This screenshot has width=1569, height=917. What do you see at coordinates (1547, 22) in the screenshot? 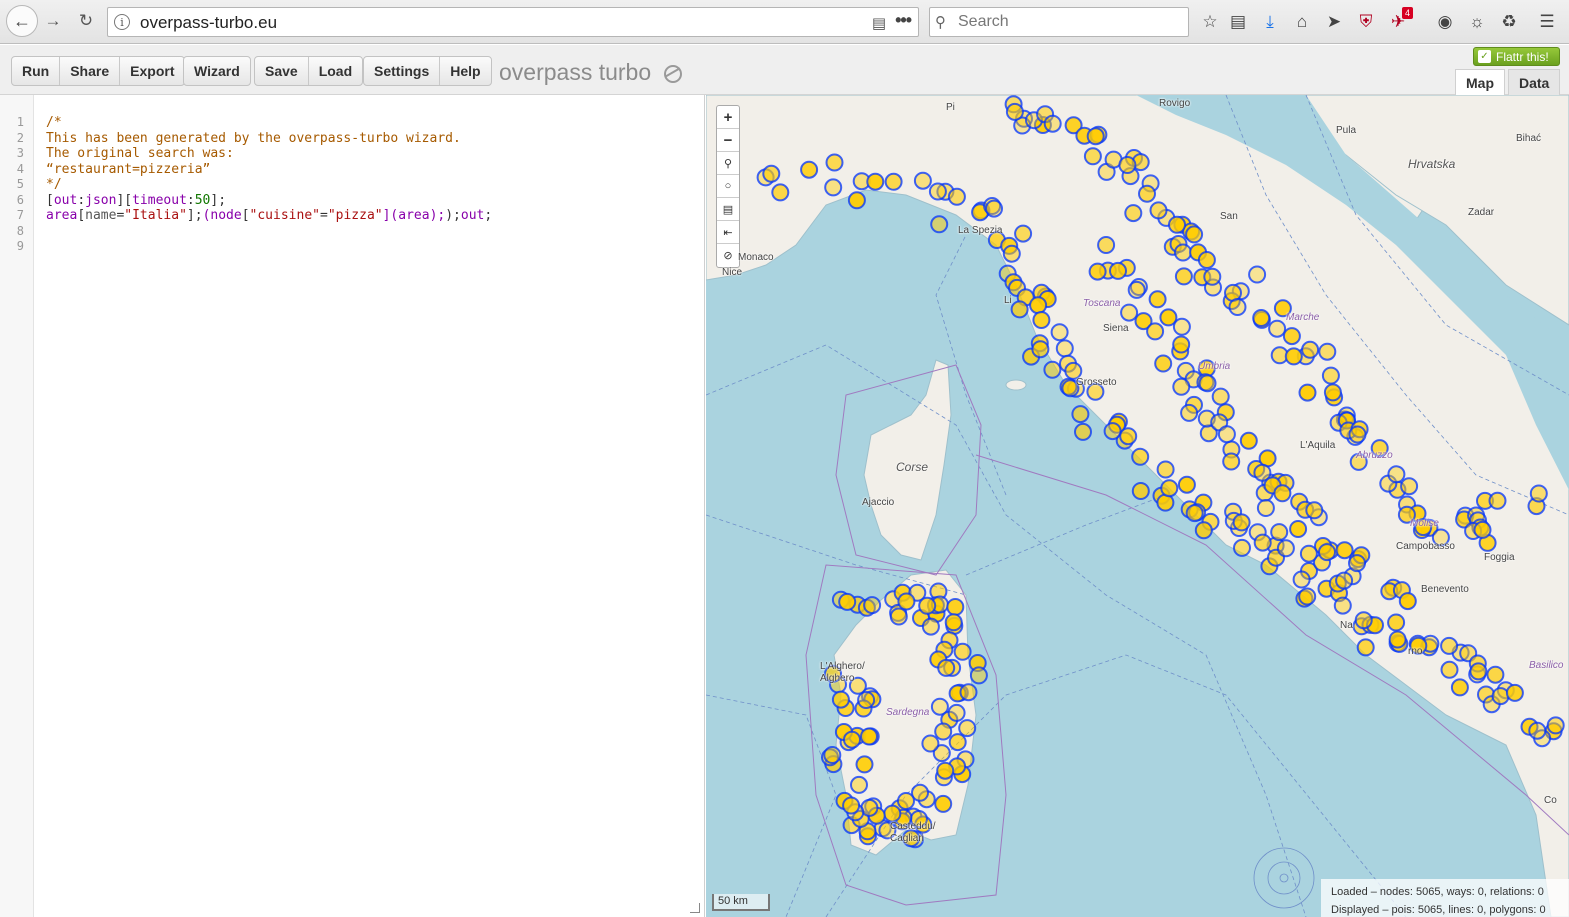
I see `menu-icon: ☰` at bounding box center [1547, 22].